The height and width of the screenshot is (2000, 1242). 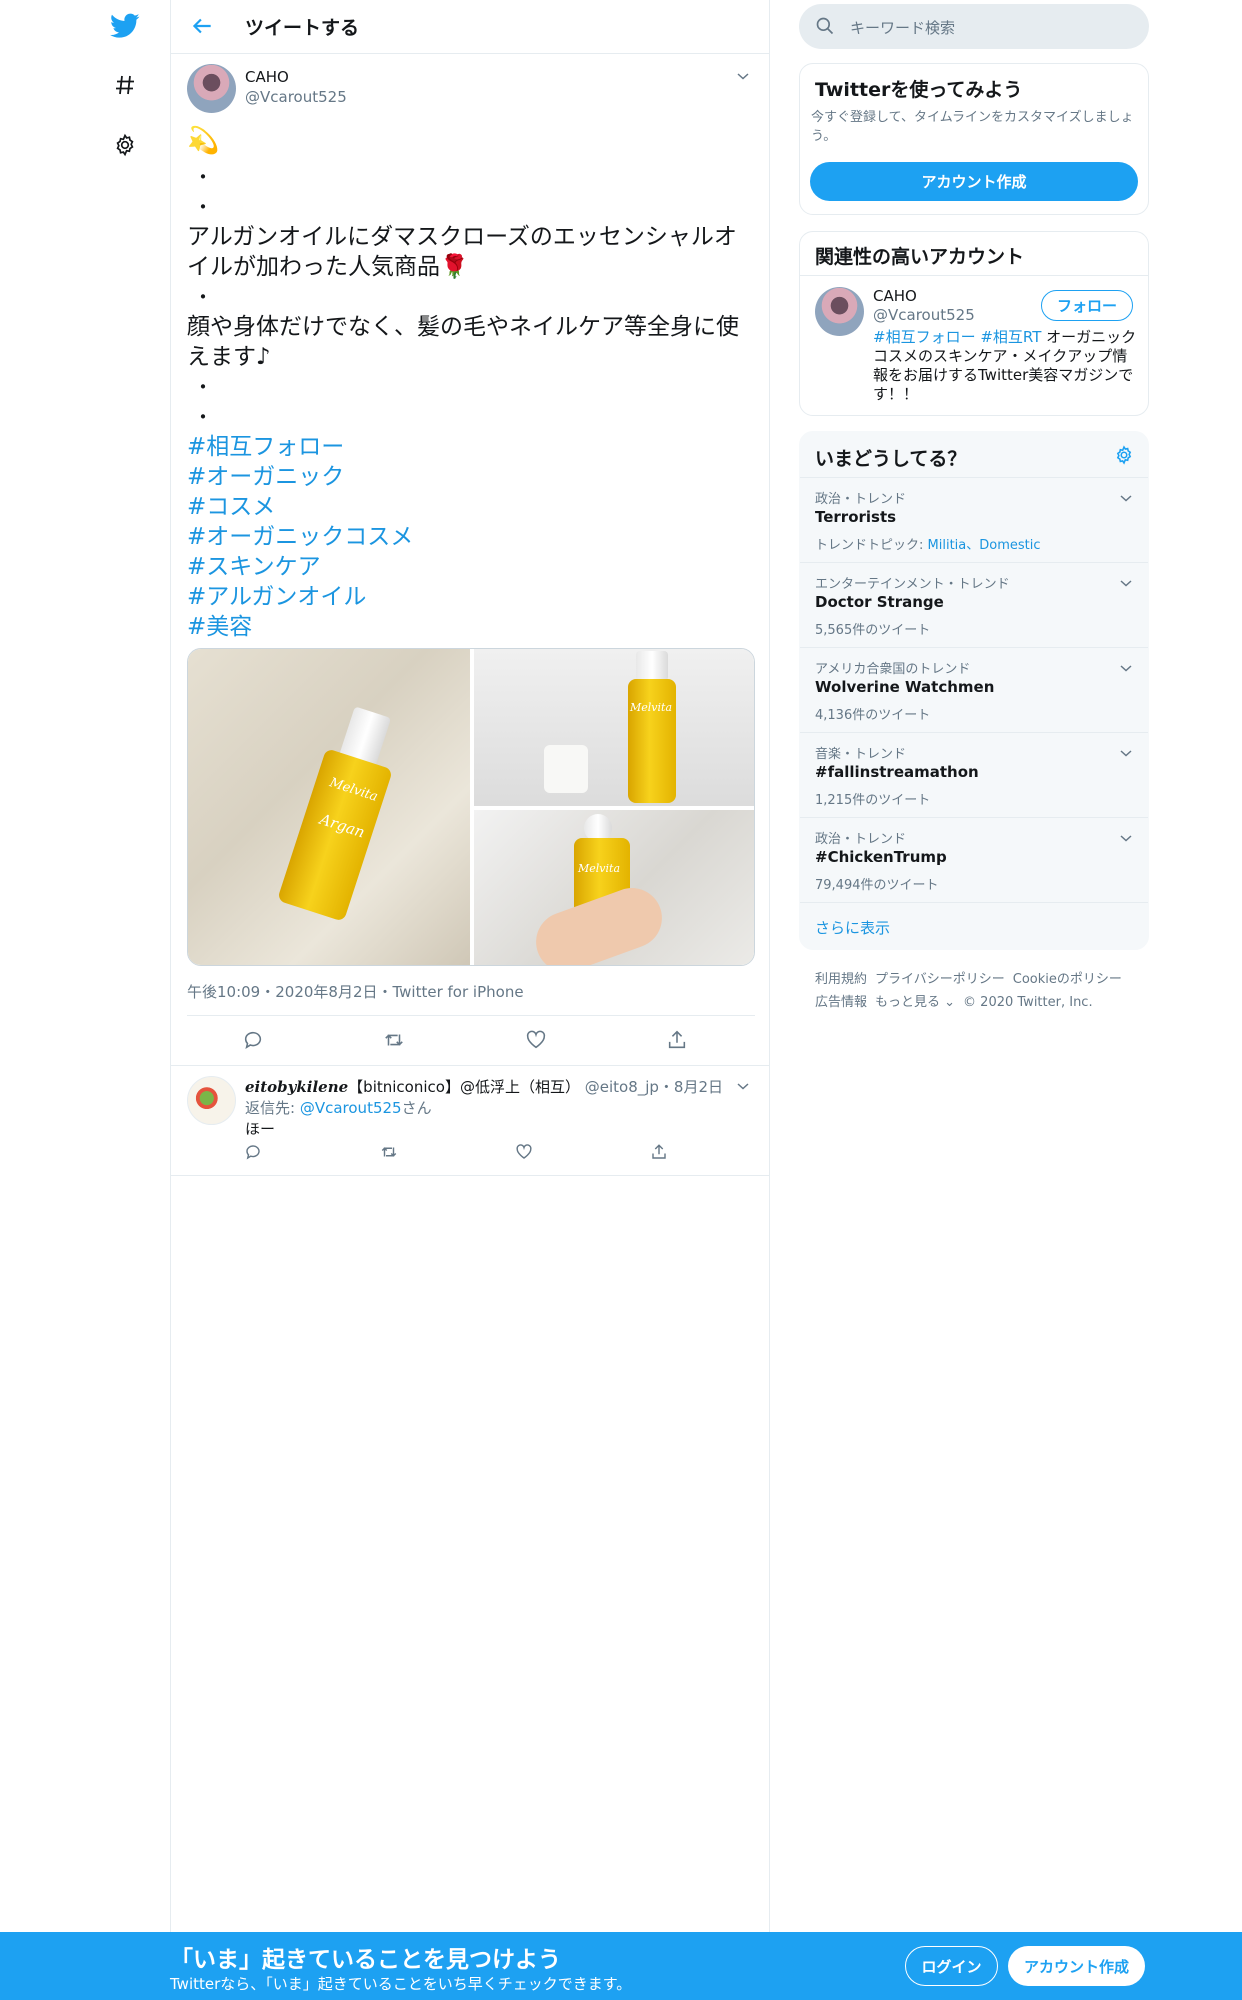 I want to click on hashtag-link: #オーガニック, so click(x=472, y=477).